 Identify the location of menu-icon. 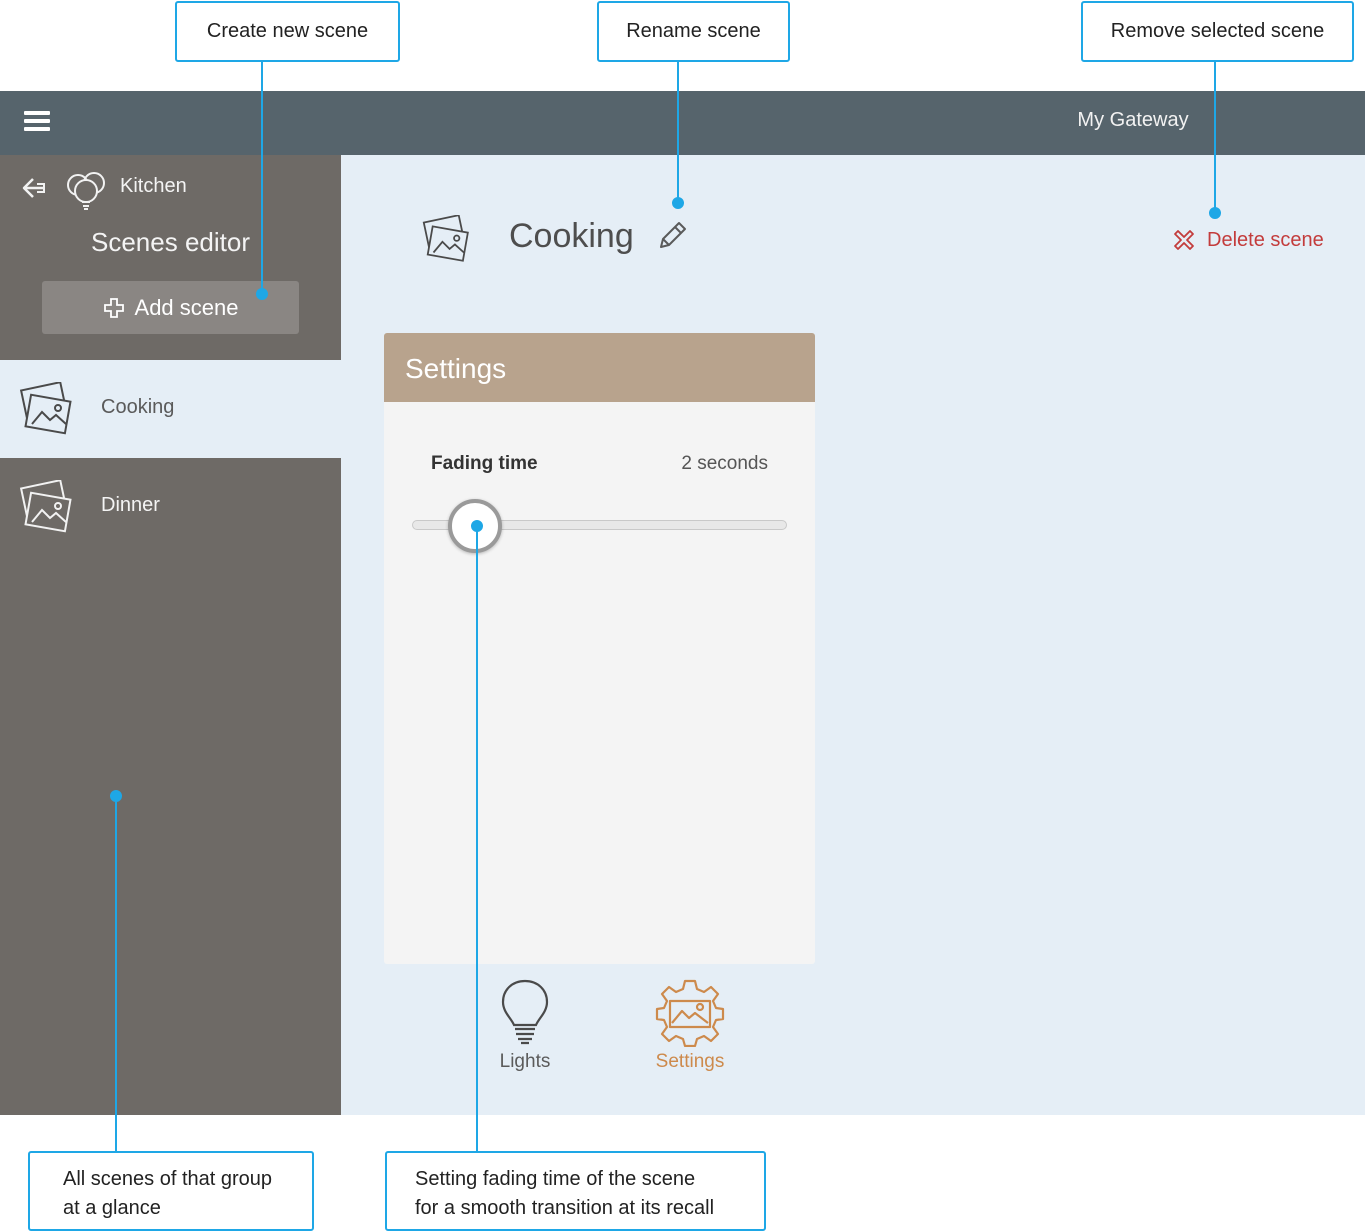
(37, 122).